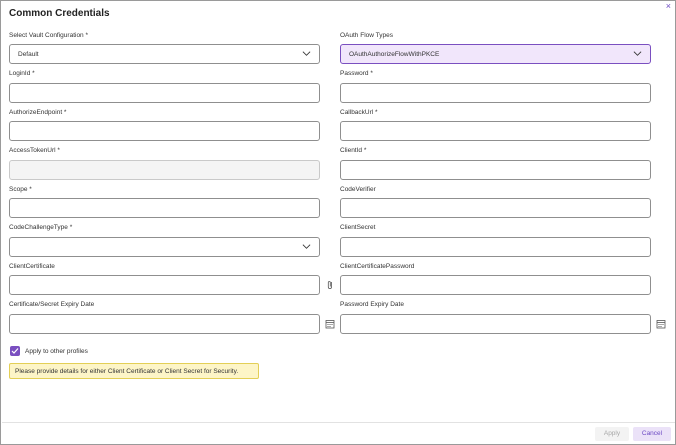  What do you see at coordinates (338, 422) in the screenshot?
I see `footer-divider` at bounding box center [338, 422].